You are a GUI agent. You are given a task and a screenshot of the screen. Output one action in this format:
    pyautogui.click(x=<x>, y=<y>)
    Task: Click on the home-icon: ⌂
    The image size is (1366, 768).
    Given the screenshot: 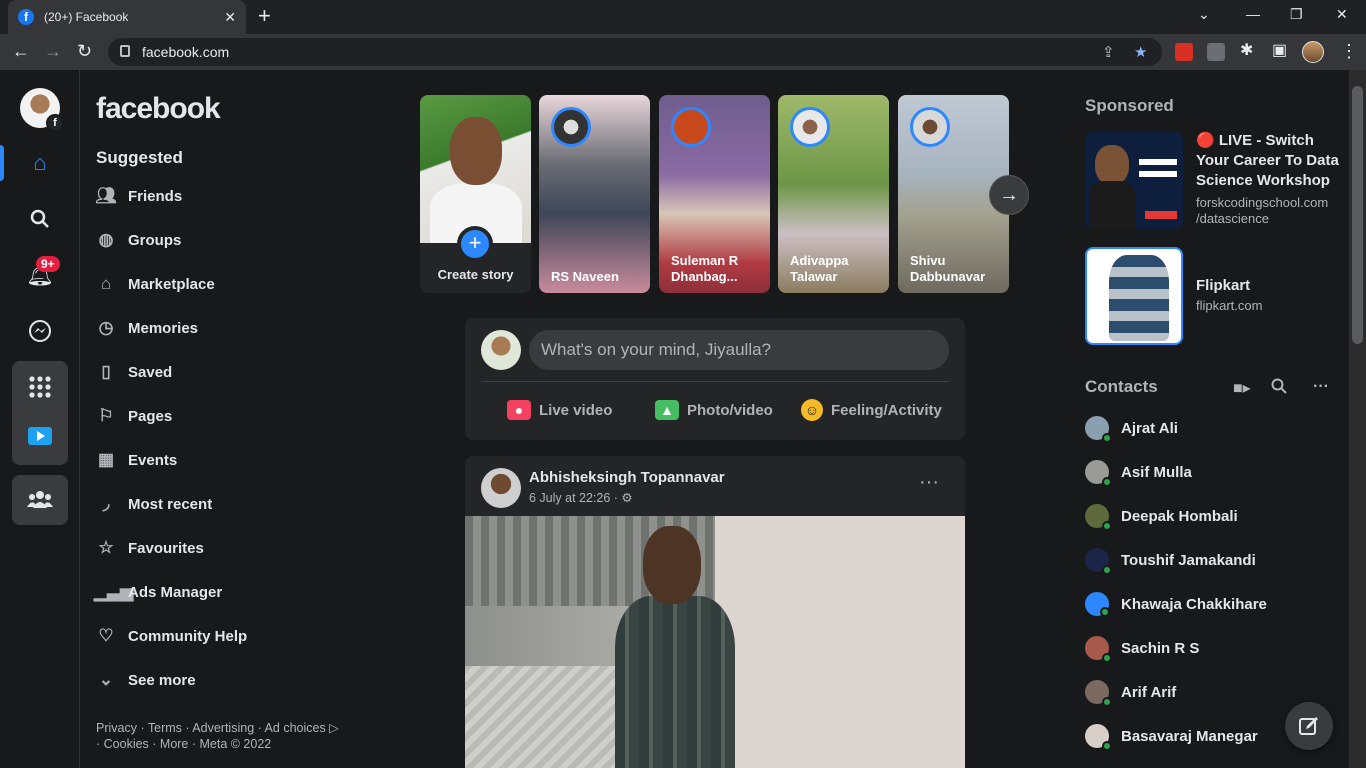 What is the action you would take?
    pyautogui.click(x=40, y=163)
    